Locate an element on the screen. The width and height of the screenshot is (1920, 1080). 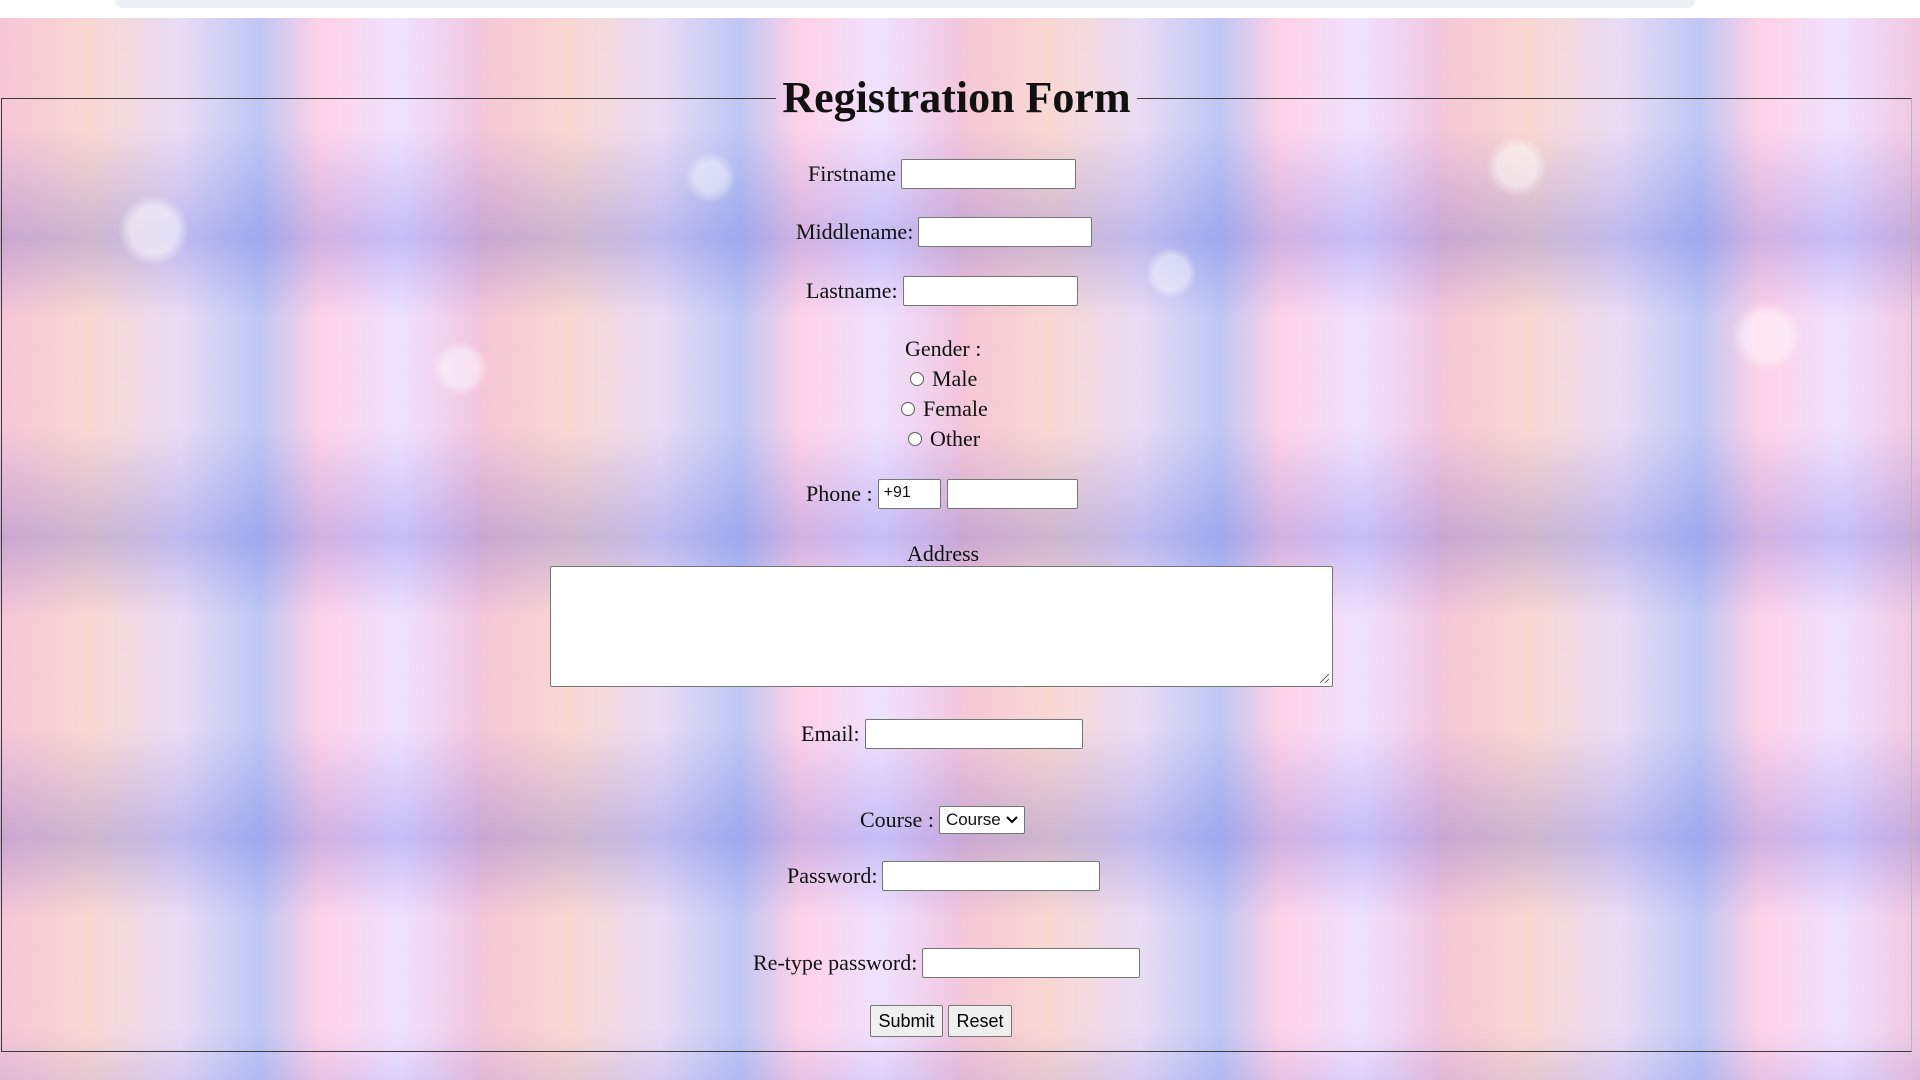
course-row: Course is located at coordinates (942, 820).